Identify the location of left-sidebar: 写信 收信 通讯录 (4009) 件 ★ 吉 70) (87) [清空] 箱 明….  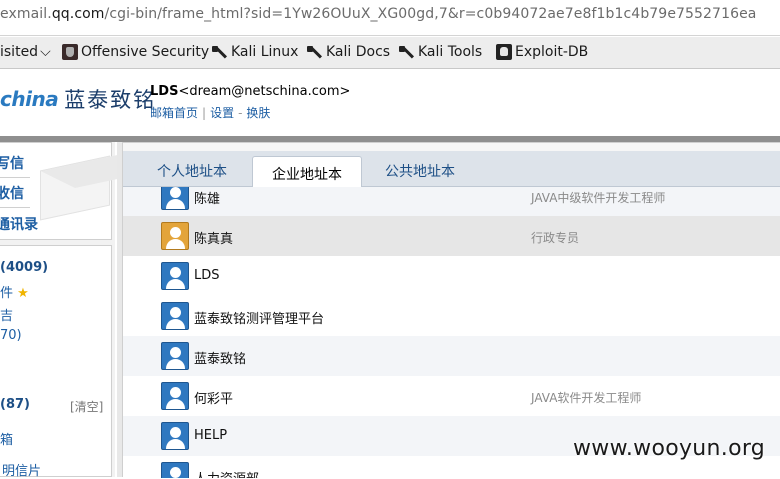
(57, 310).